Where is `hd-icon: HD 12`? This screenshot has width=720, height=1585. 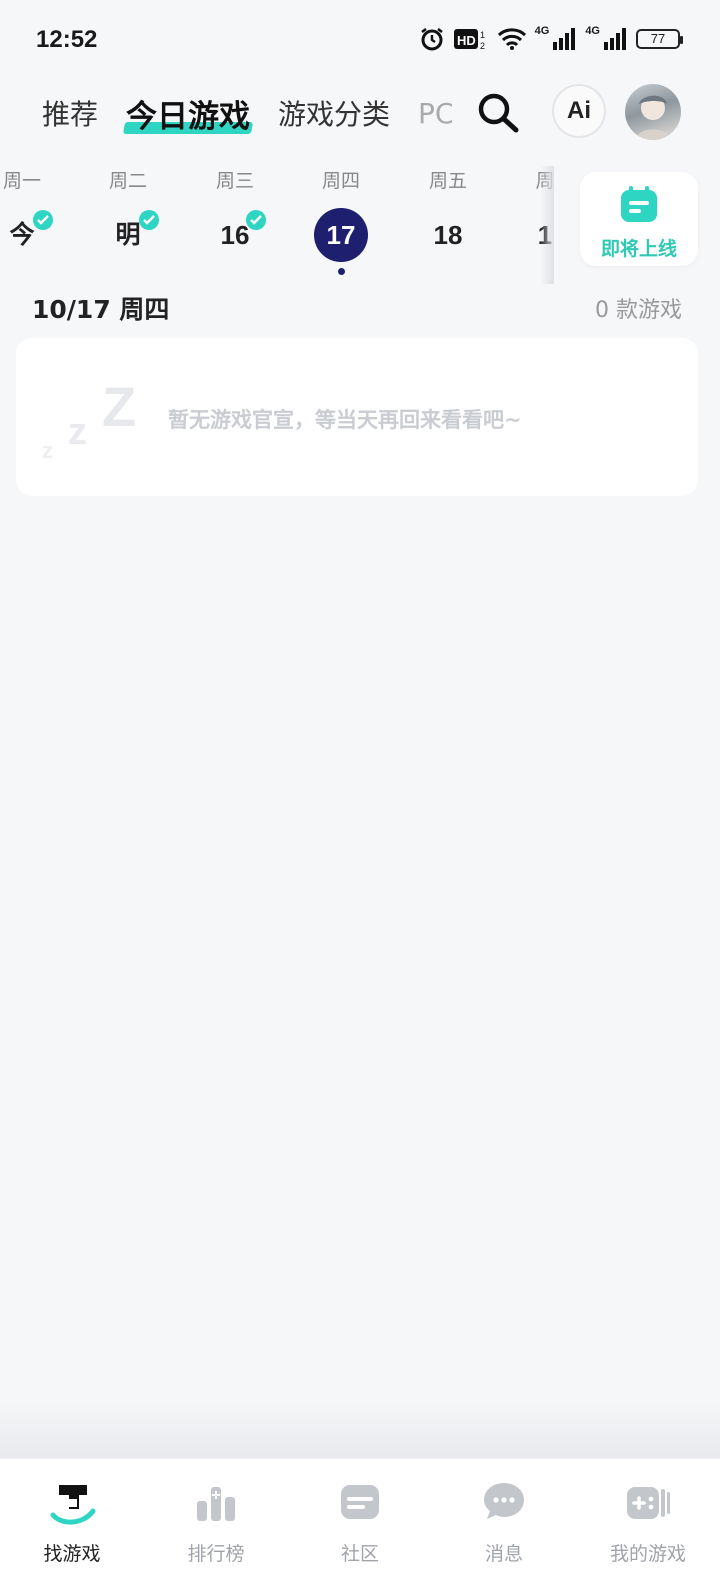
hd-icon: HD 12 is located at coordinates (469, 40).